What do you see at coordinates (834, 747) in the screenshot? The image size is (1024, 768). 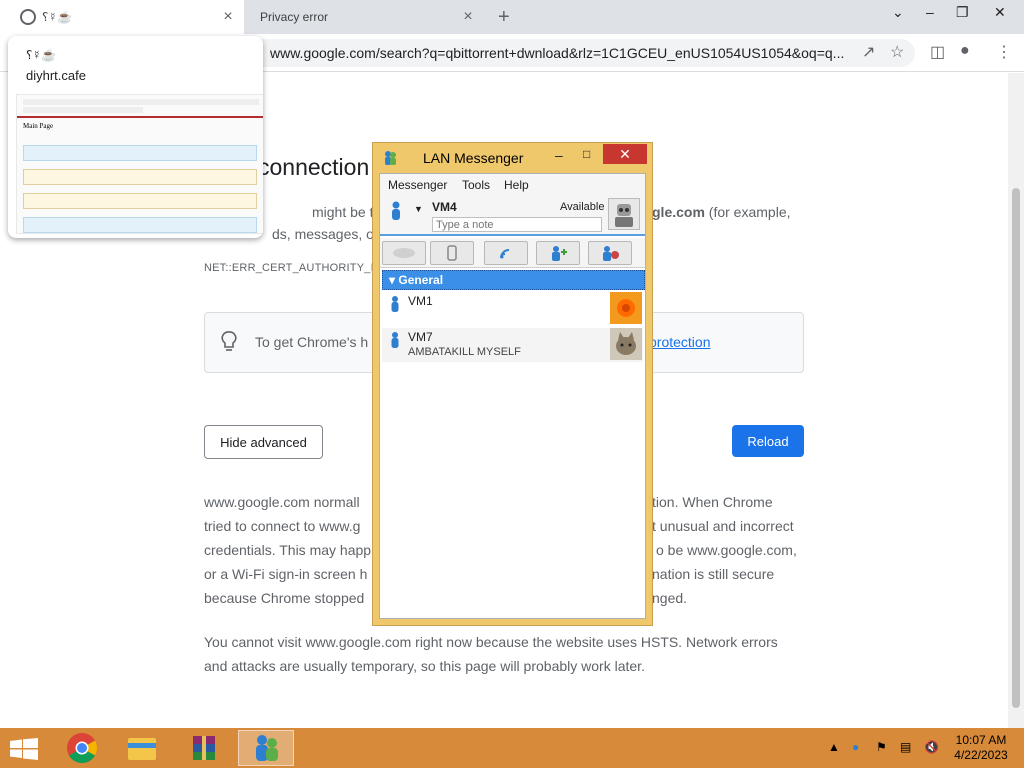 I see `show-hidden-icons: ▲` at bounding box center [834, 747].